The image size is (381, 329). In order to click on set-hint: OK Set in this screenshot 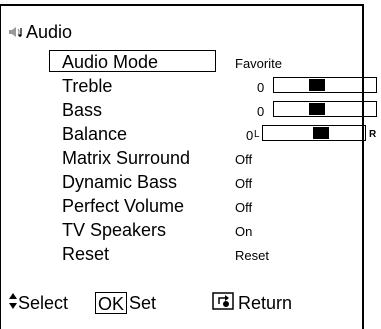, I will do `click(125, 303)`.